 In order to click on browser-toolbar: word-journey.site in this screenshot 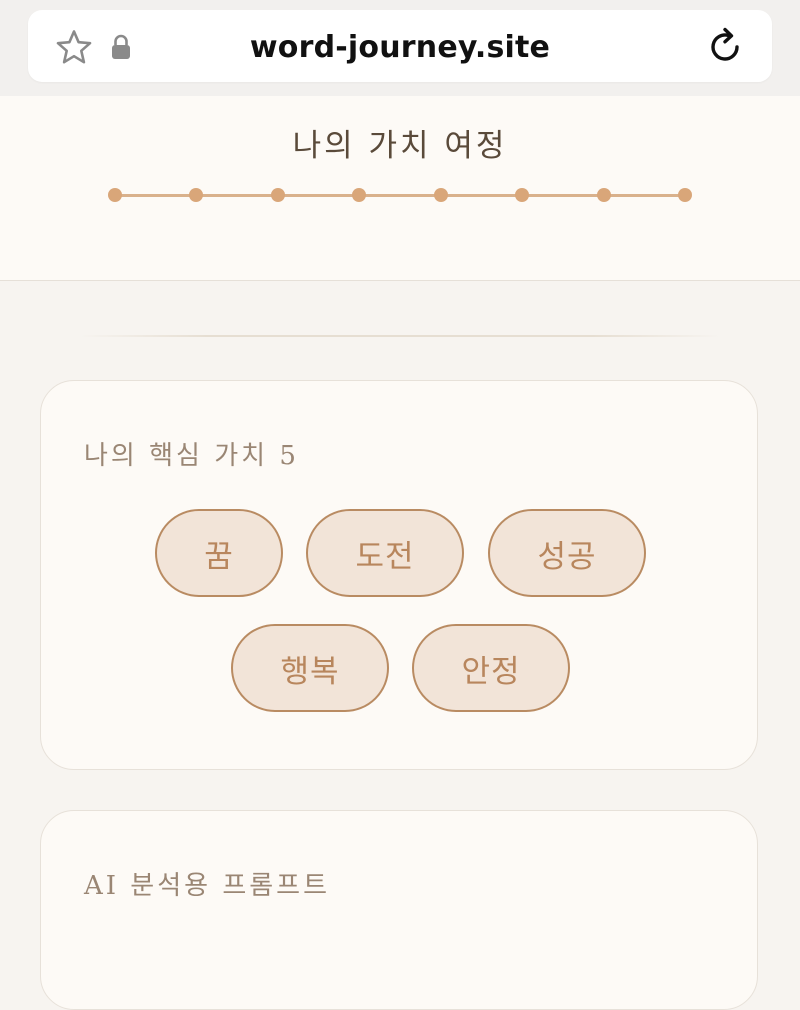, I will do `click(400, 48)`.